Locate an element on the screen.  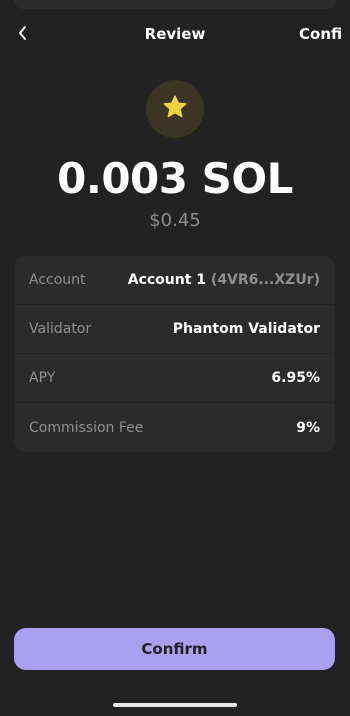
page-title: Review is located at coordinates (175, 34).